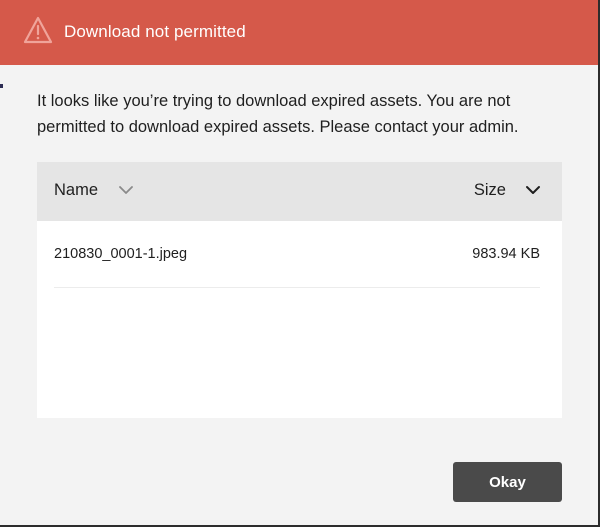  I want to click on okay-button: Okay, so click(507, 482).